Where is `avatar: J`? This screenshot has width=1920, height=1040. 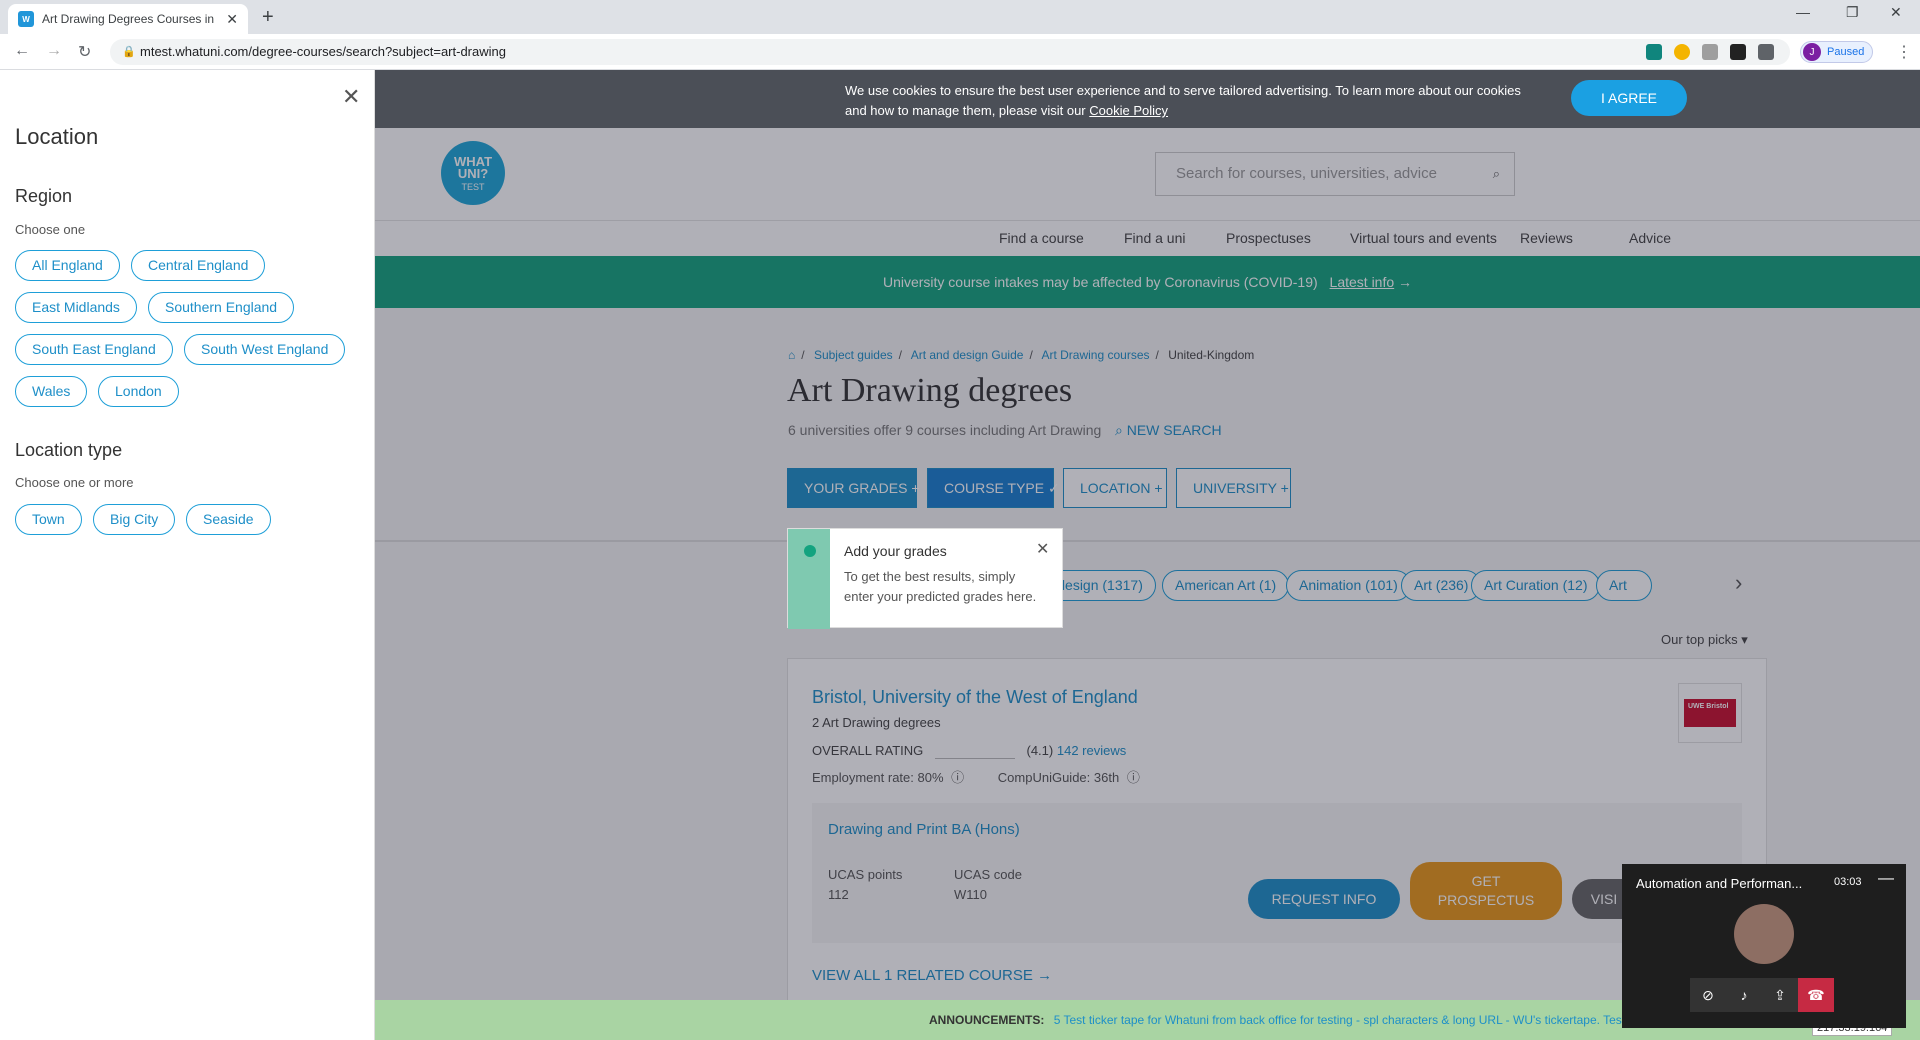 avatar: J is located at coordinates (1812, 52).